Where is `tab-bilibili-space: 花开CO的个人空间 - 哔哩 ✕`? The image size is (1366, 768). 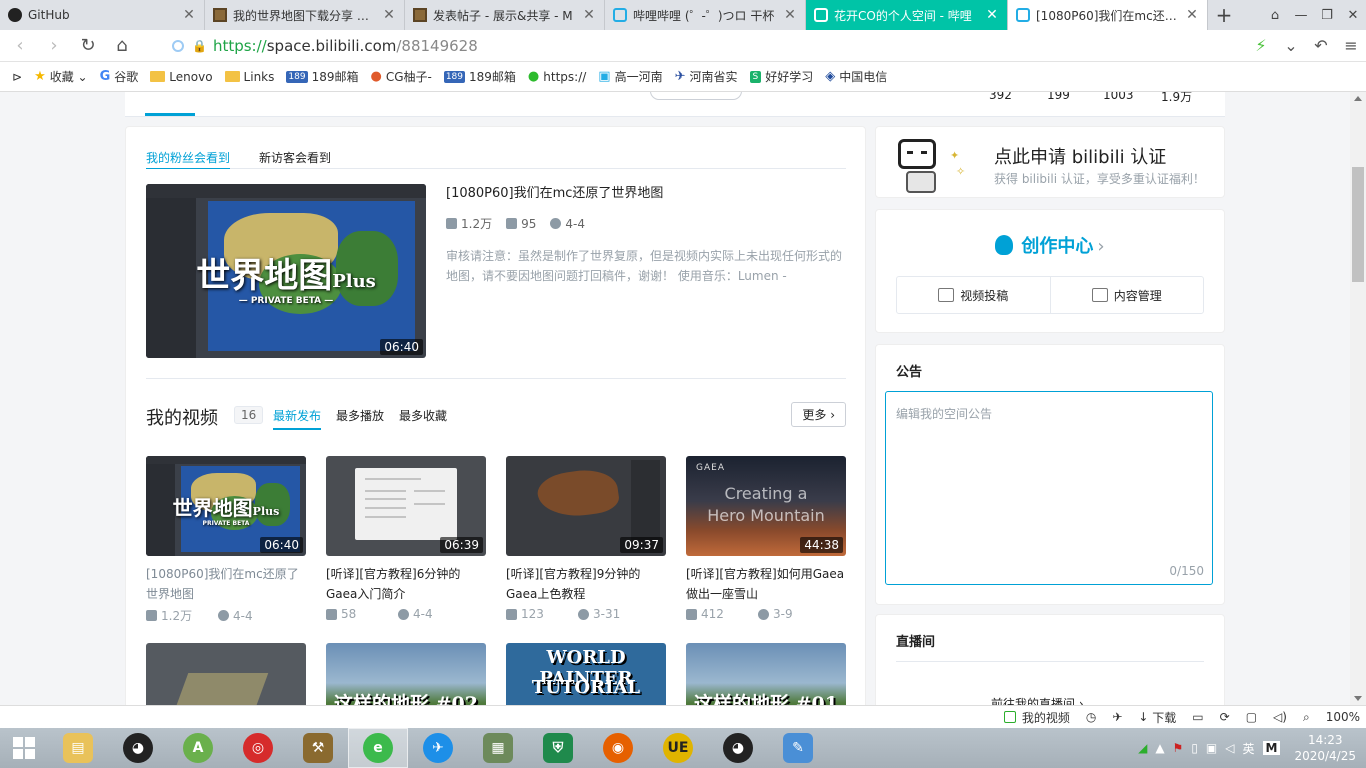 tab-bilibili-space: 花开CO的个人空间 - 哔哩 ✕ is located at coordinates (907, 15).